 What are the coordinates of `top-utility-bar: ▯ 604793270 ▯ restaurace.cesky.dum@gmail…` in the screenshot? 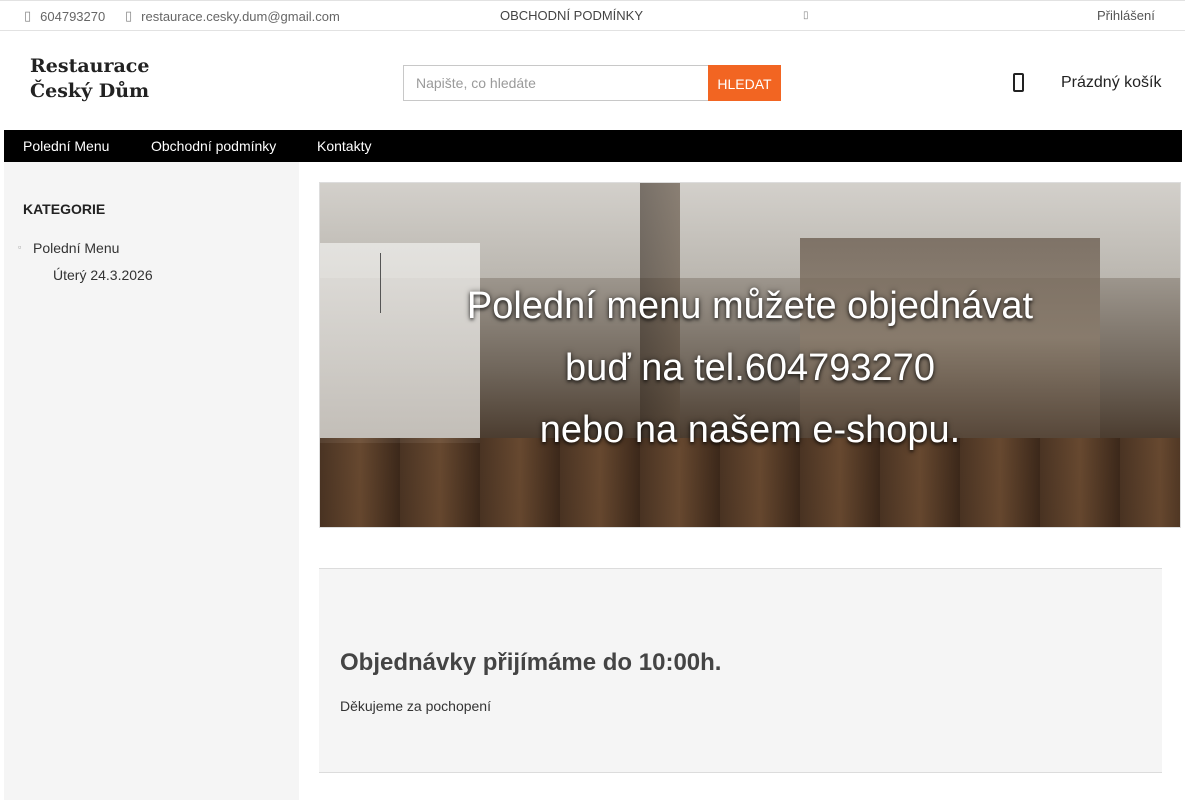 It's located at (592, 15).